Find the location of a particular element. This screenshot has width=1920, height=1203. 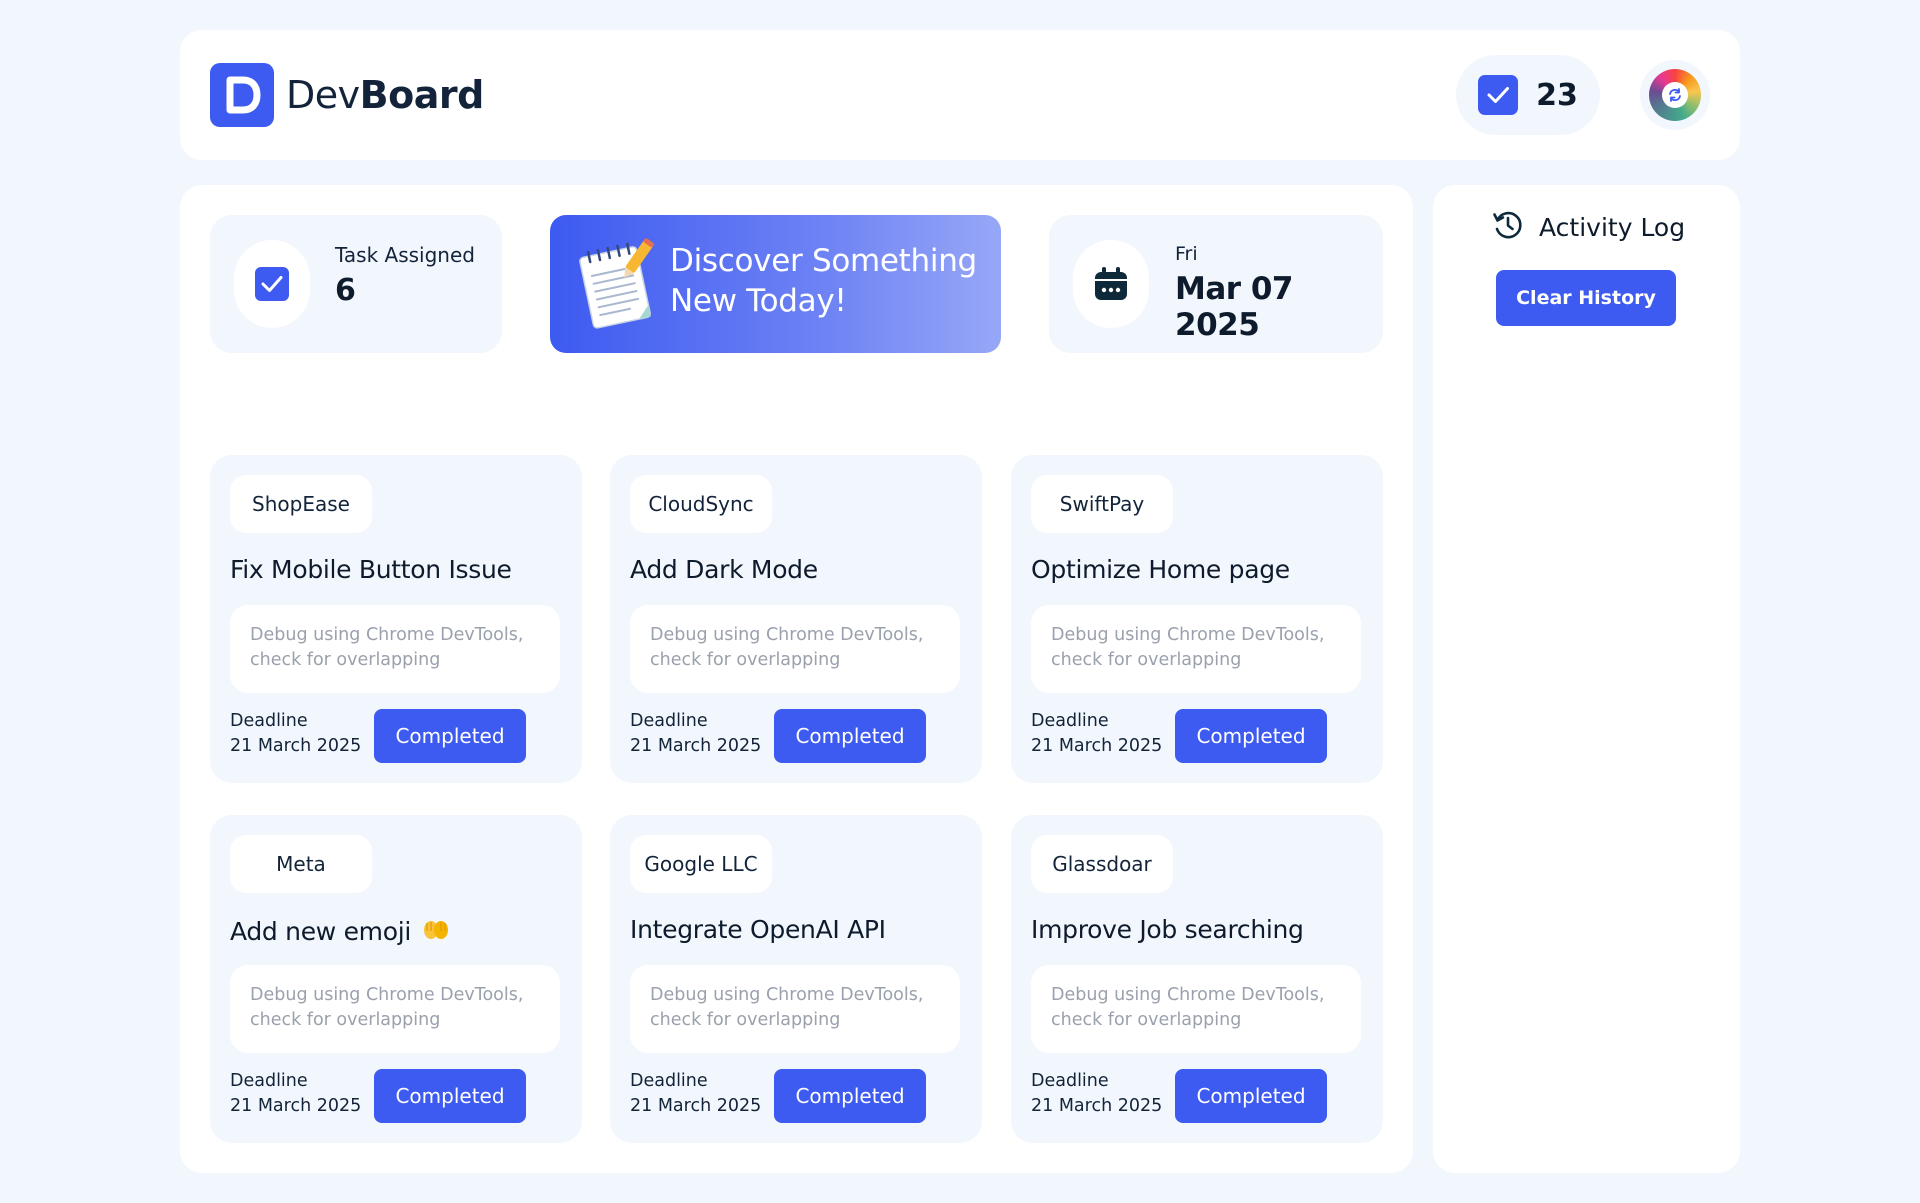

task-assigned-label: Task Assigned is located at coordinates (405, 255).